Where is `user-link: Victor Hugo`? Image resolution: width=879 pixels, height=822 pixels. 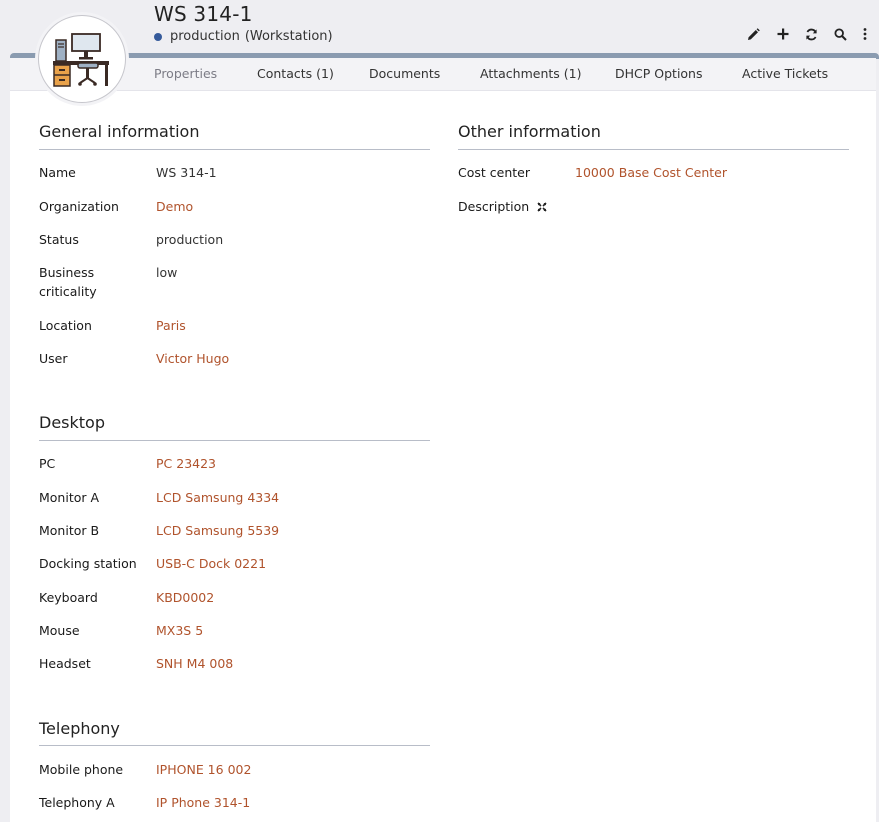 user-link: Victor Hugo is located at coordinates (192, 358).